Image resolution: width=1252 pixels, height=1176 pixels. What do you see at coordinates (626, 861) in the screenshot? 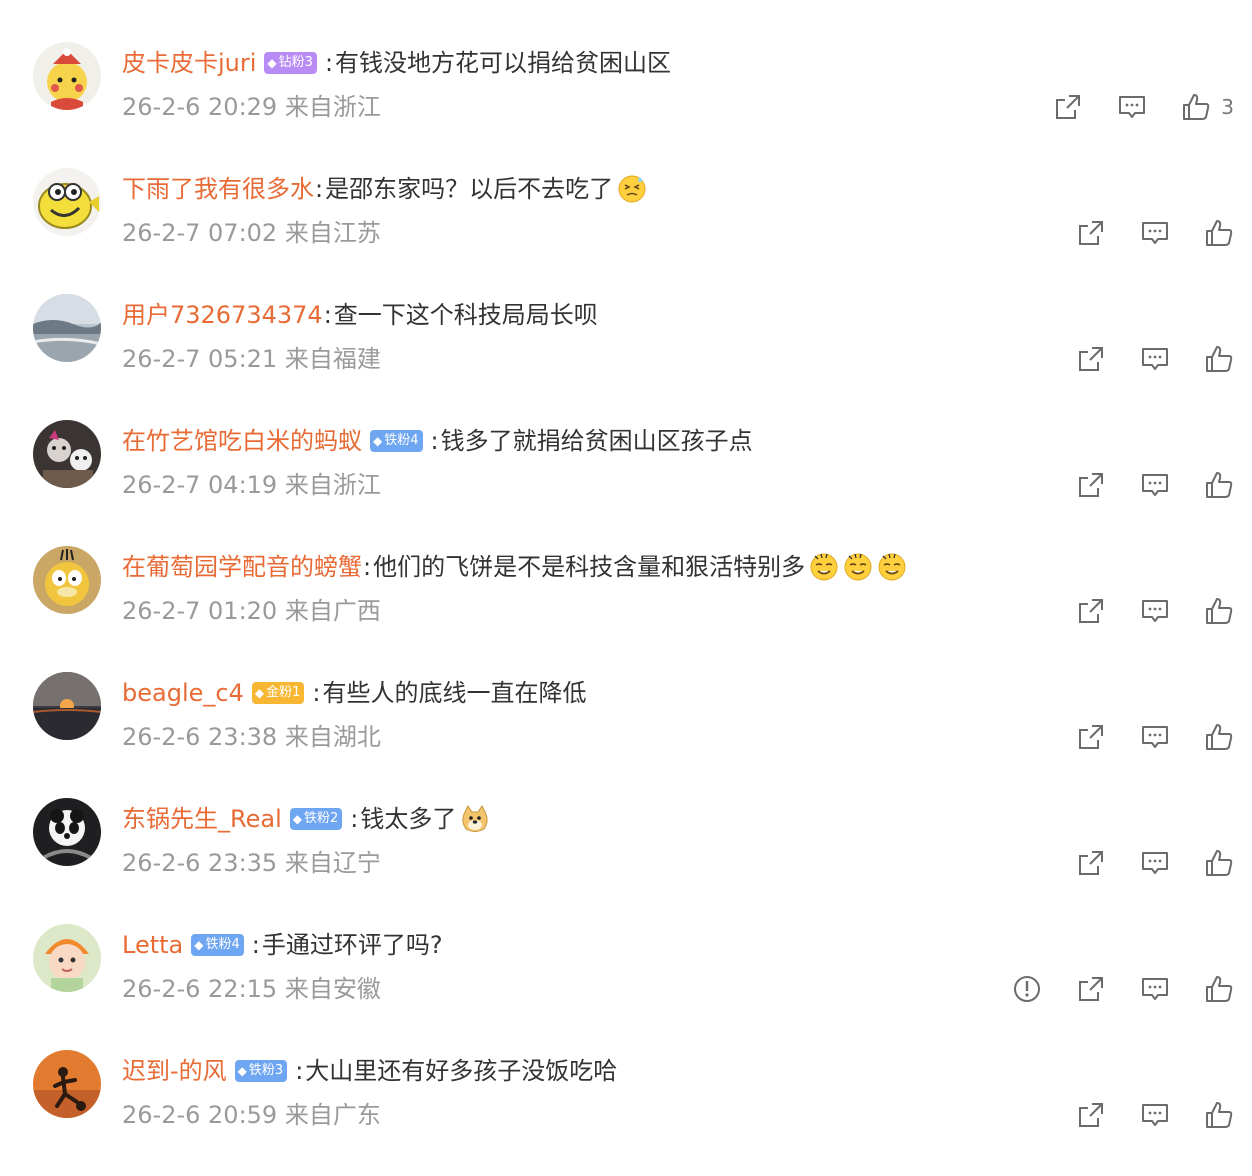
I see `comment-item: 东锅先生_Real ◆ 铁粉2 : 钱太多了 26-2-6 23:35 来自辽宁` at bounding box center [626, 861].